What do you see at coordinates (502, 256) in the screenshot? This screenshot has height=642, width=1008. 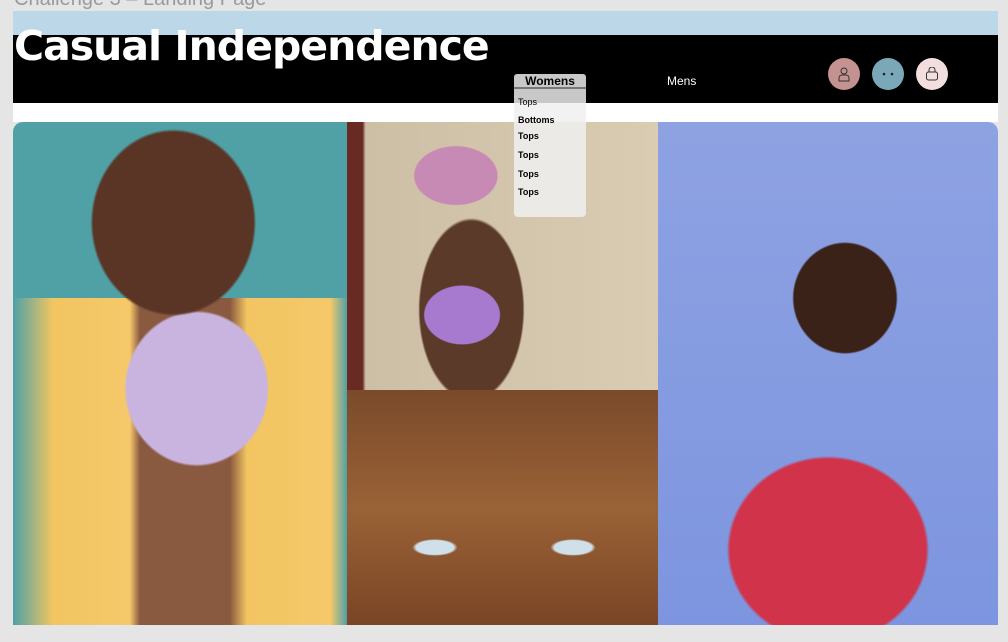 I see `model-photo-pink-hat` at bounding box center [502, 256].